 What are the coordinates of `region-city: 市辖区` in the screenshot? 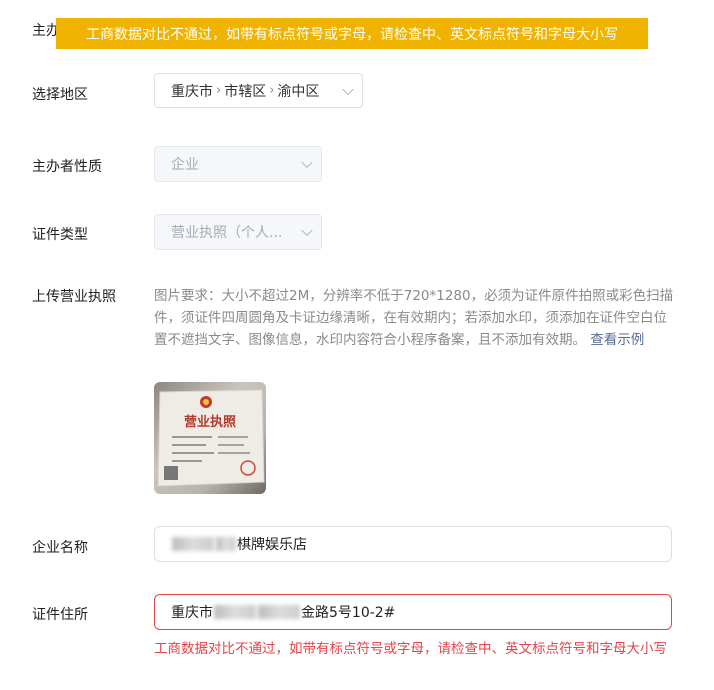 It's located at (245, 91).